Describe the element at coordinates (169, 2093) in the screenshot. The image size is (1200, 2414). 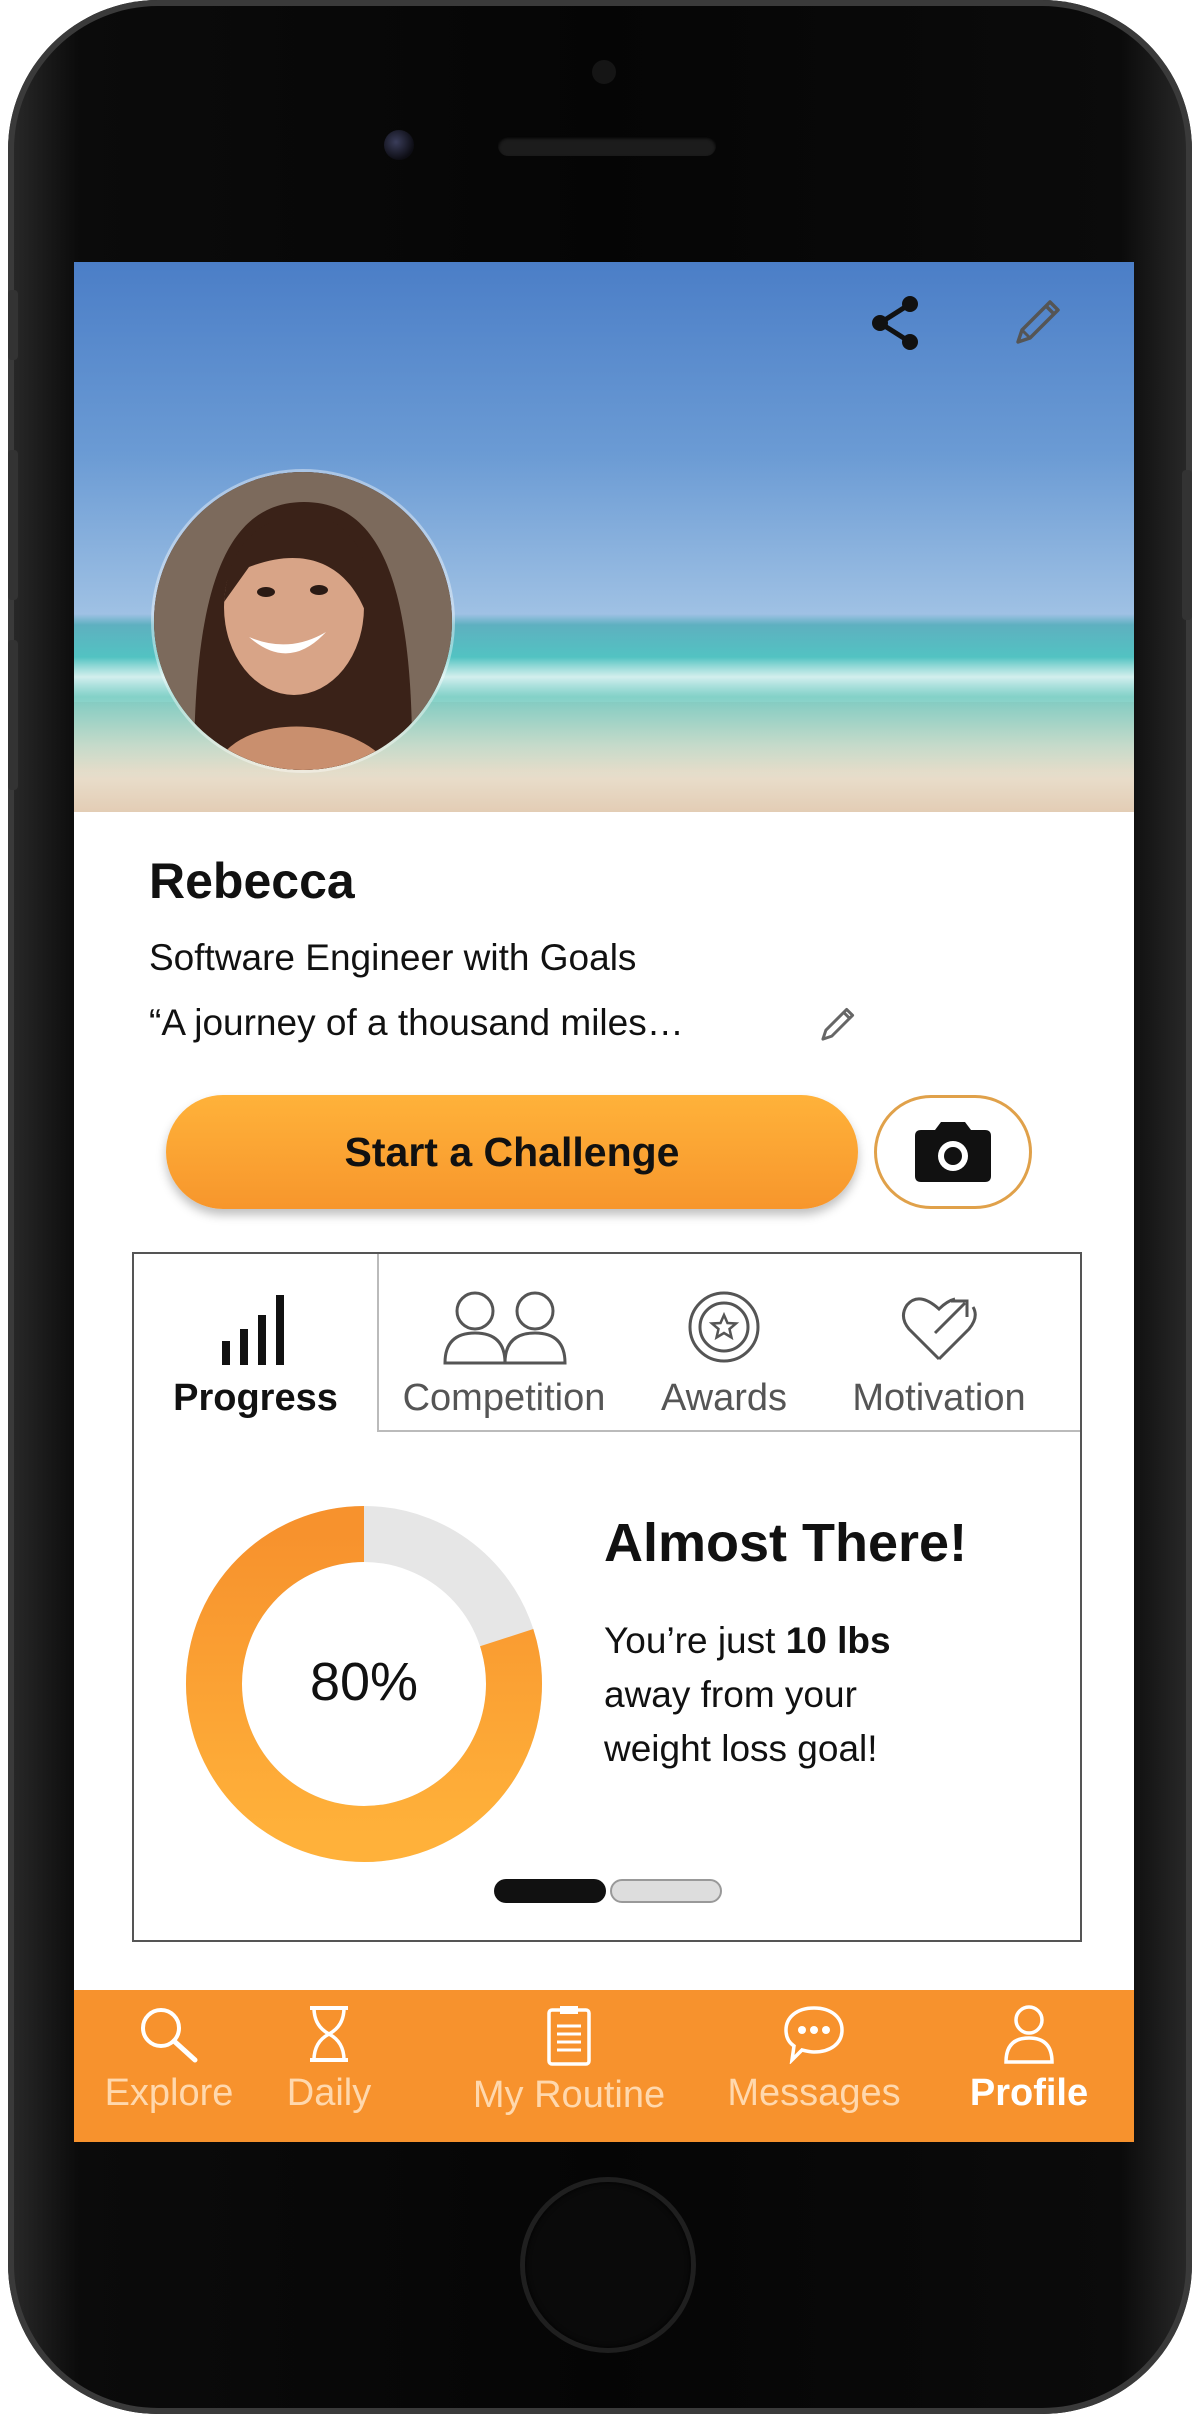
I see `nav-label: Explore` at that location.